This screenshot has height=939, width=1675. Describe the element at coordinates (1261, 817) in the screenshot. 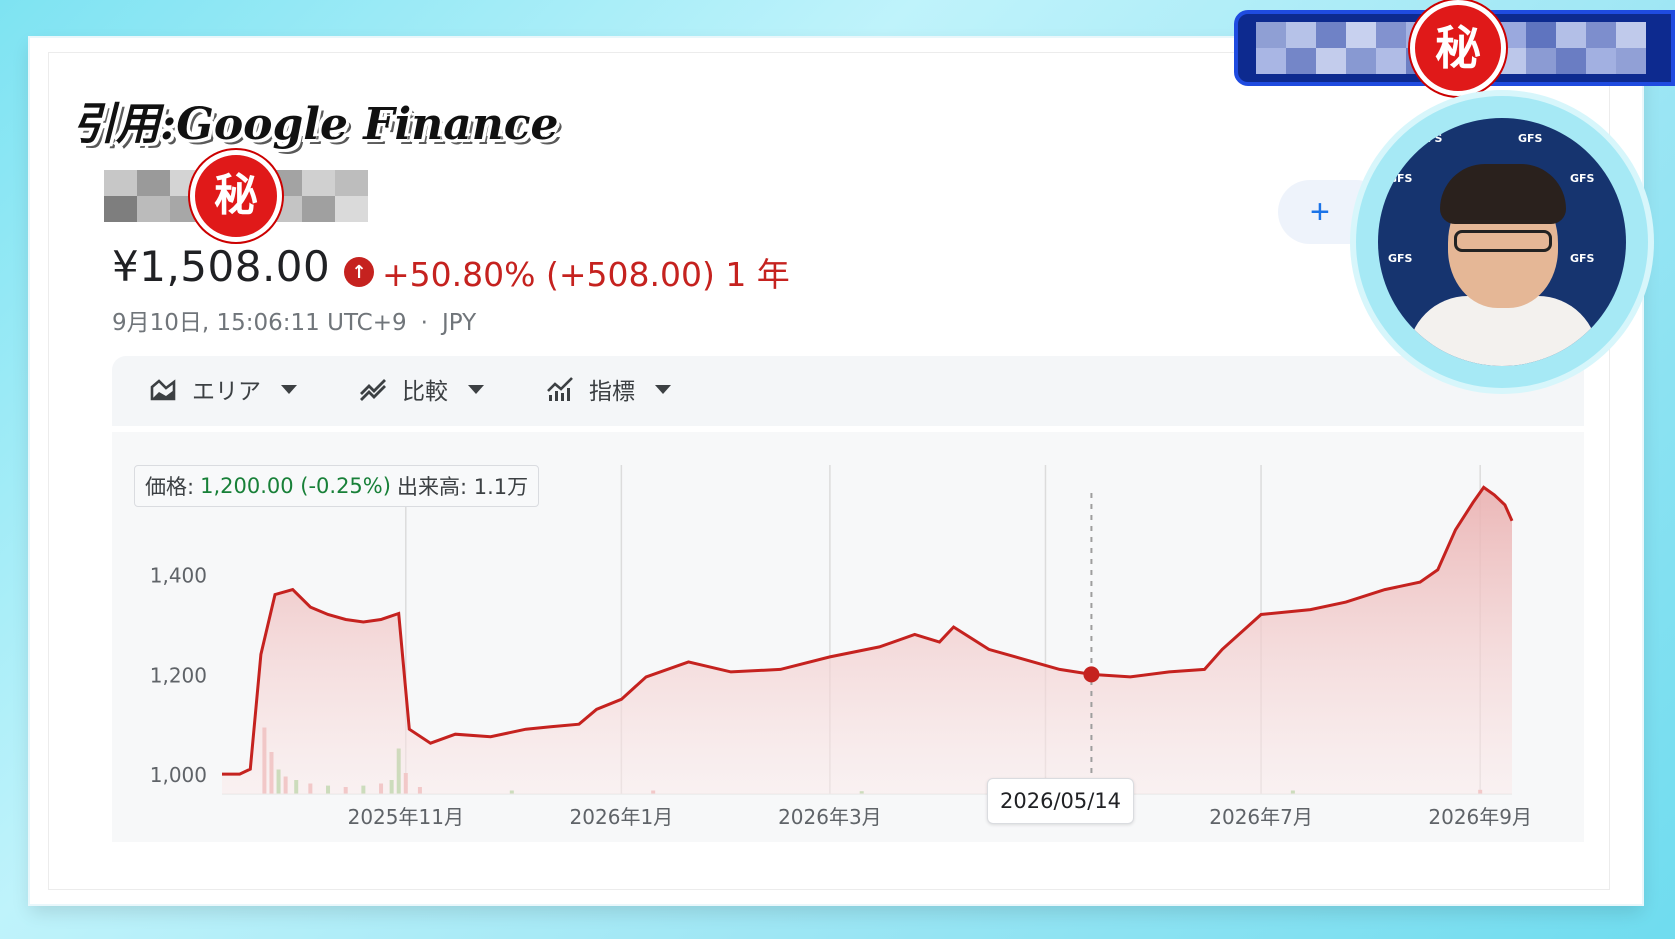

I see `x-tick-label: 2026年7月` at that location.